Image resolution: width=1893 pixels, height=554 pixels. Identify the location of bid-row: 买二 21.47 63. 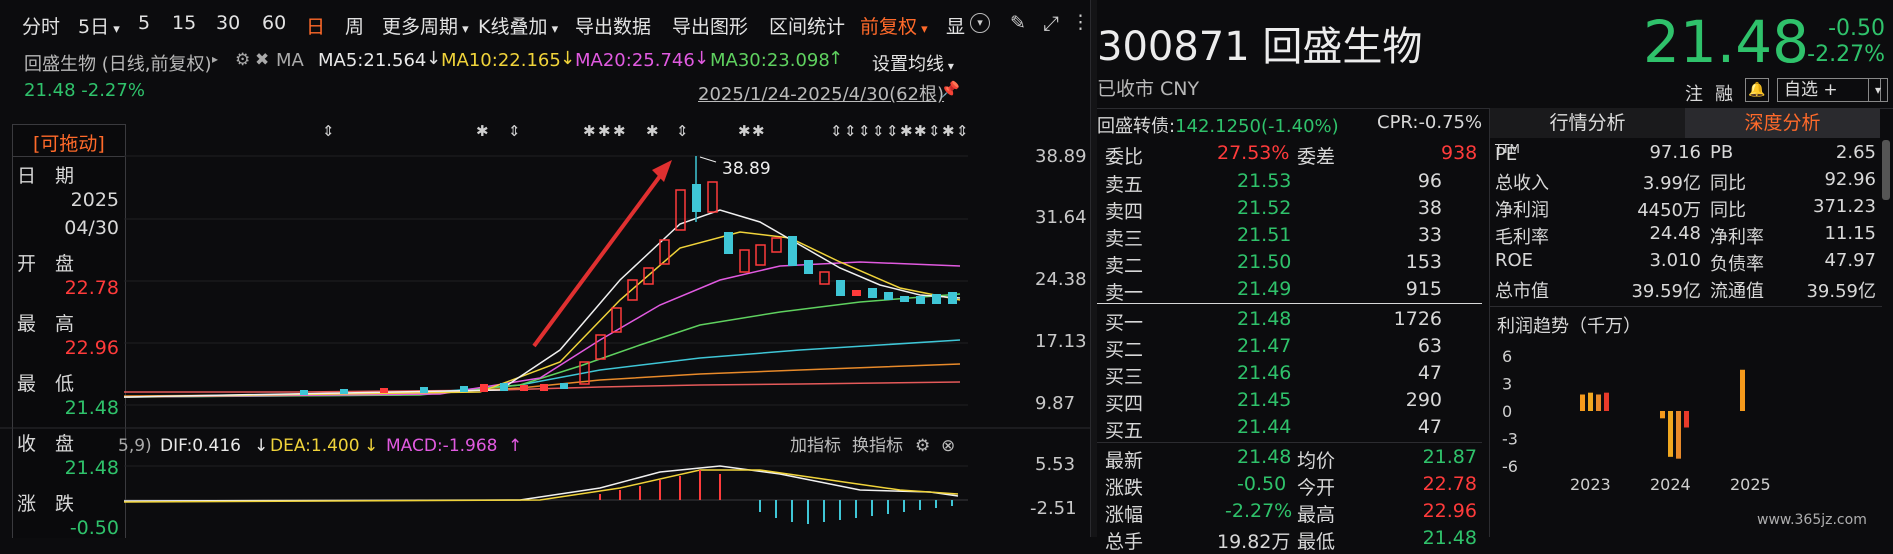
(1289, 347).